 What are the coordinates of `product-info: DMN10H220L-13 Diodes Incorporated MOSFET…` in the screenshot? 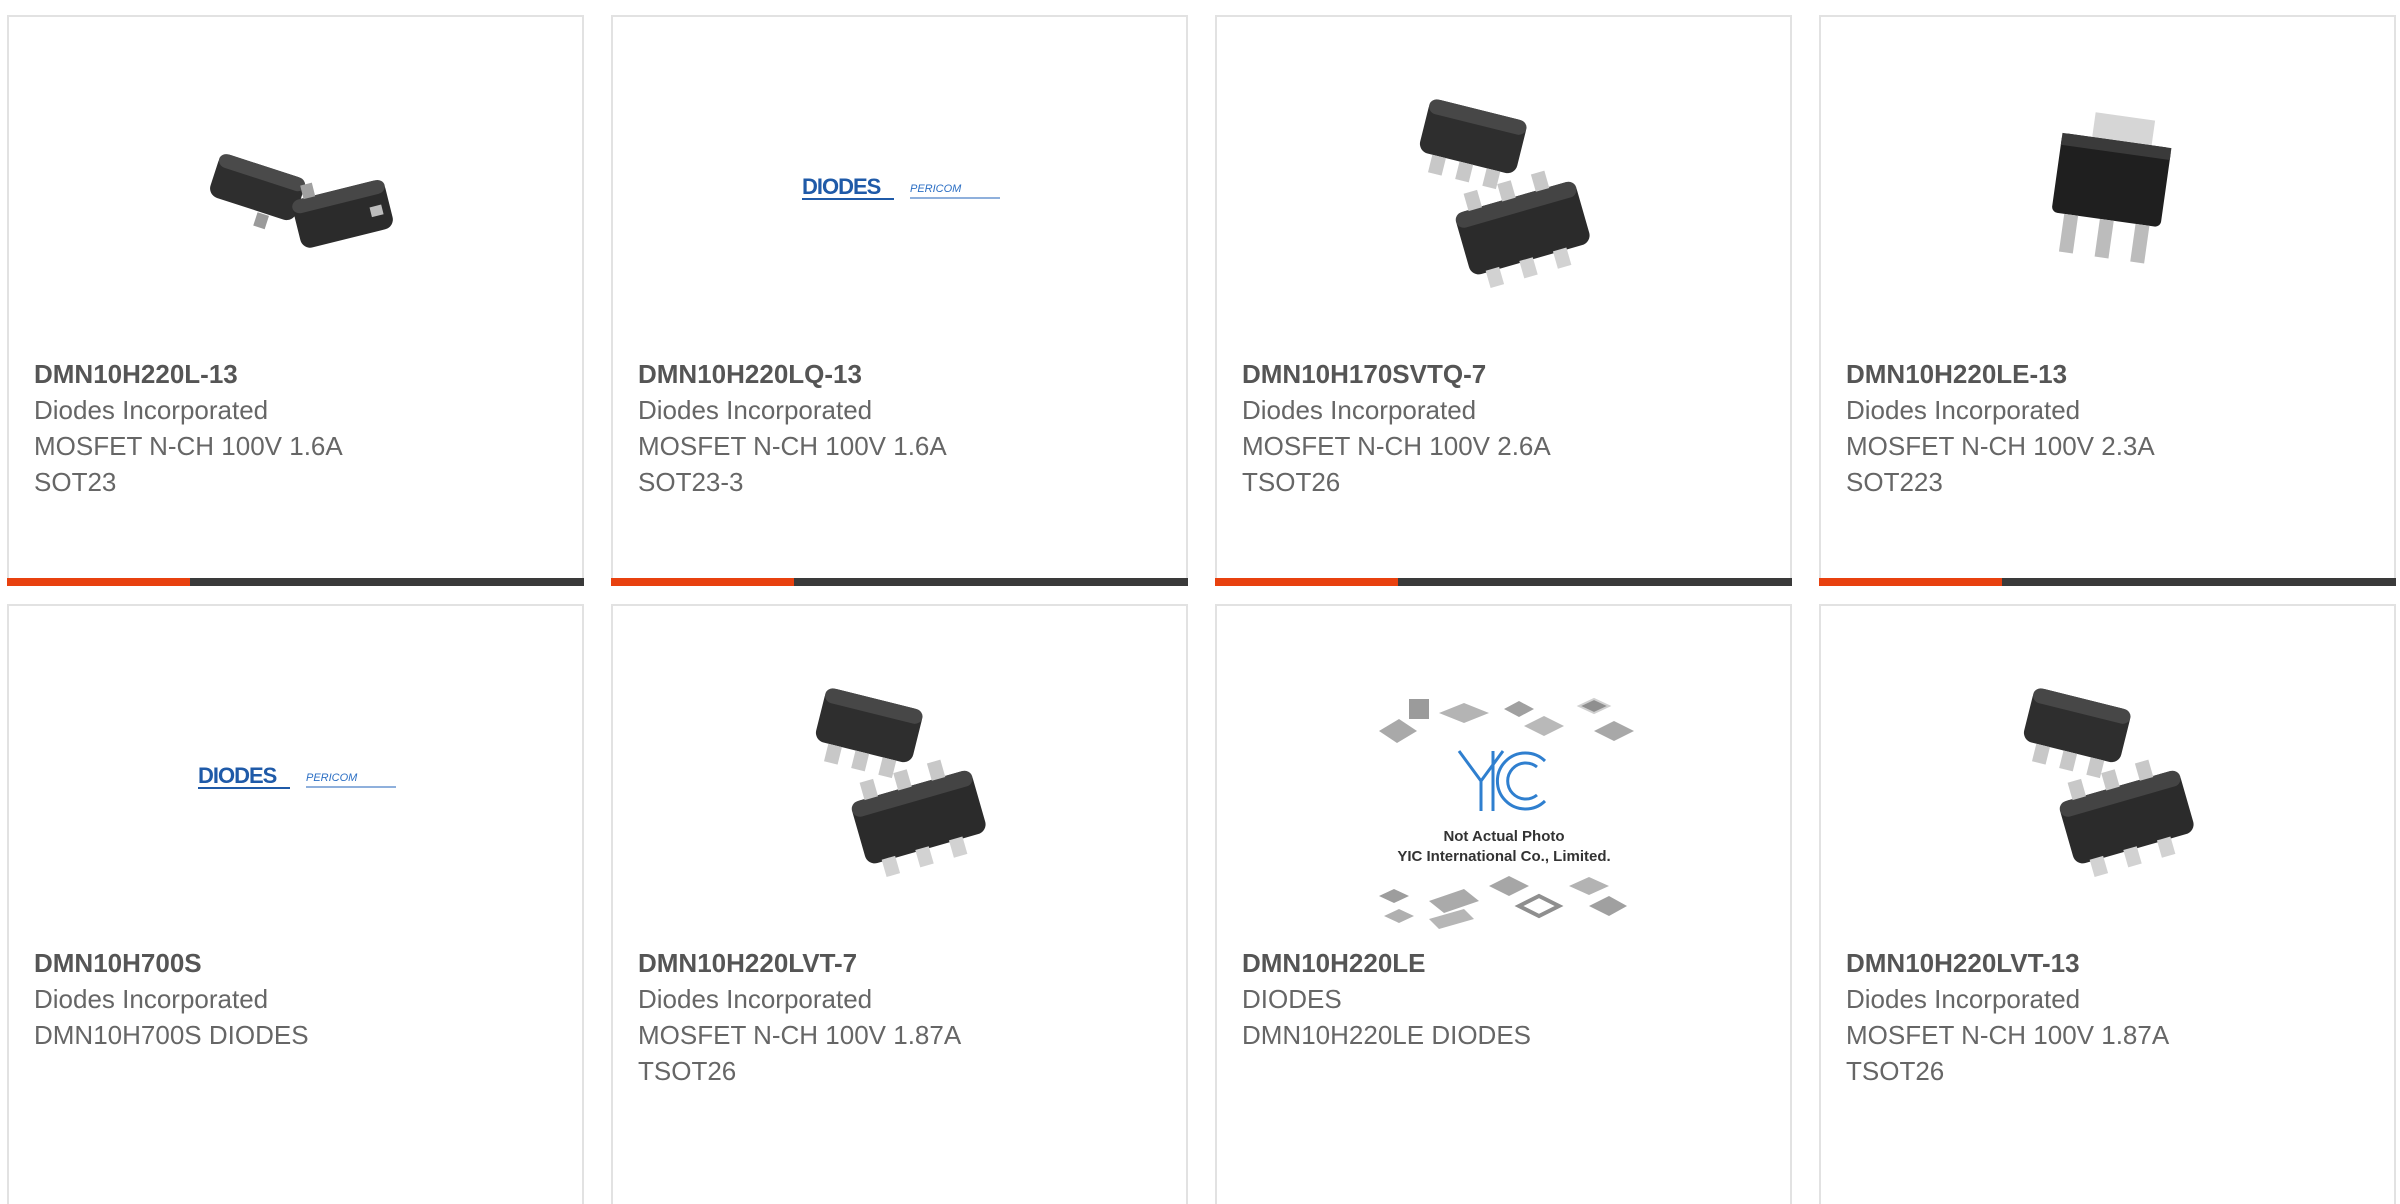 It's located at (298, 428).